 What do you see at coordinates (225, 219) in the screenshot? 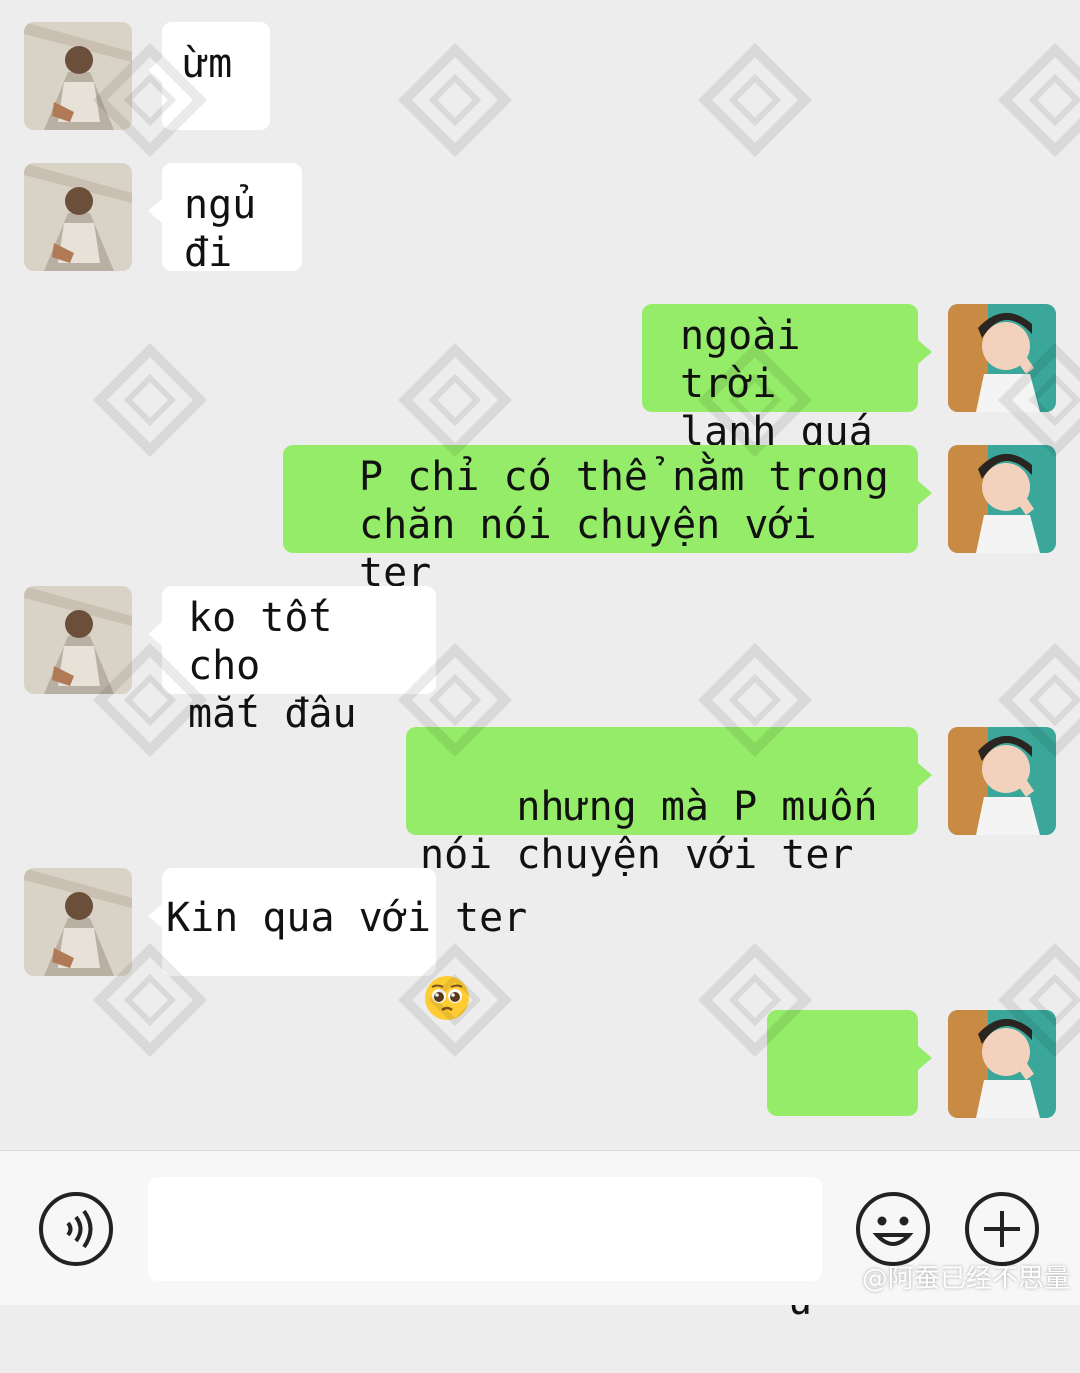
I see `message-bubble-incoming: ngủ đi` at bounding box center [225, 219].